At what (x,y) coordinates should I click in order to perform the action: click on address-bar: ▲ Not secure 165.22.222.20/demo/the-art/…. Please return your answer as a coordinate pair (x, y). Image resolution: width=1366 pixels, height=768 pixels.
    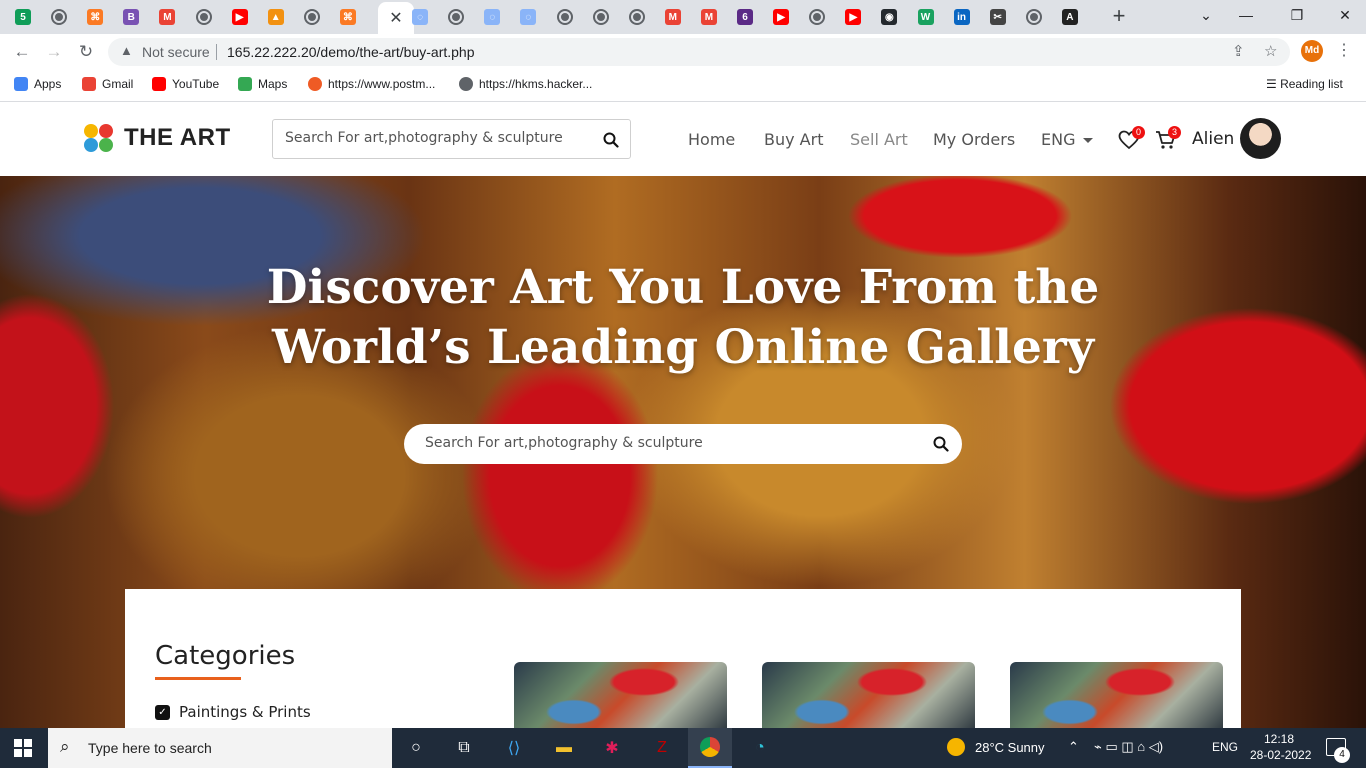
    Looking at the image, I should click on (699, 52).